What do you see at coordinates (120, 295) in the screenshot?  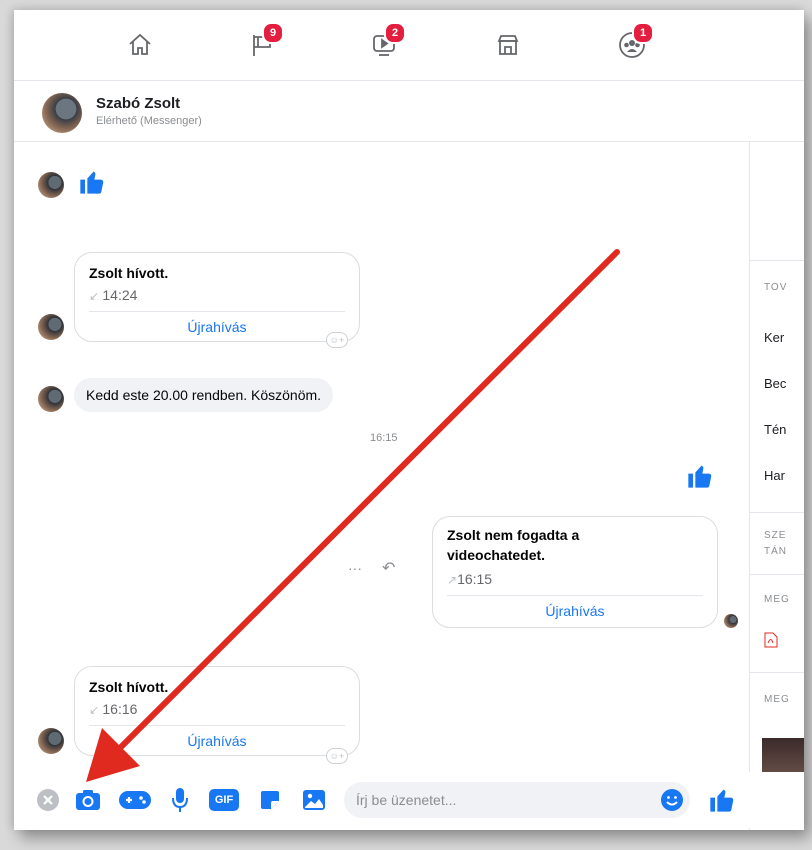 I see `call-time-text: 14:24` at bounding box center [120, 295].